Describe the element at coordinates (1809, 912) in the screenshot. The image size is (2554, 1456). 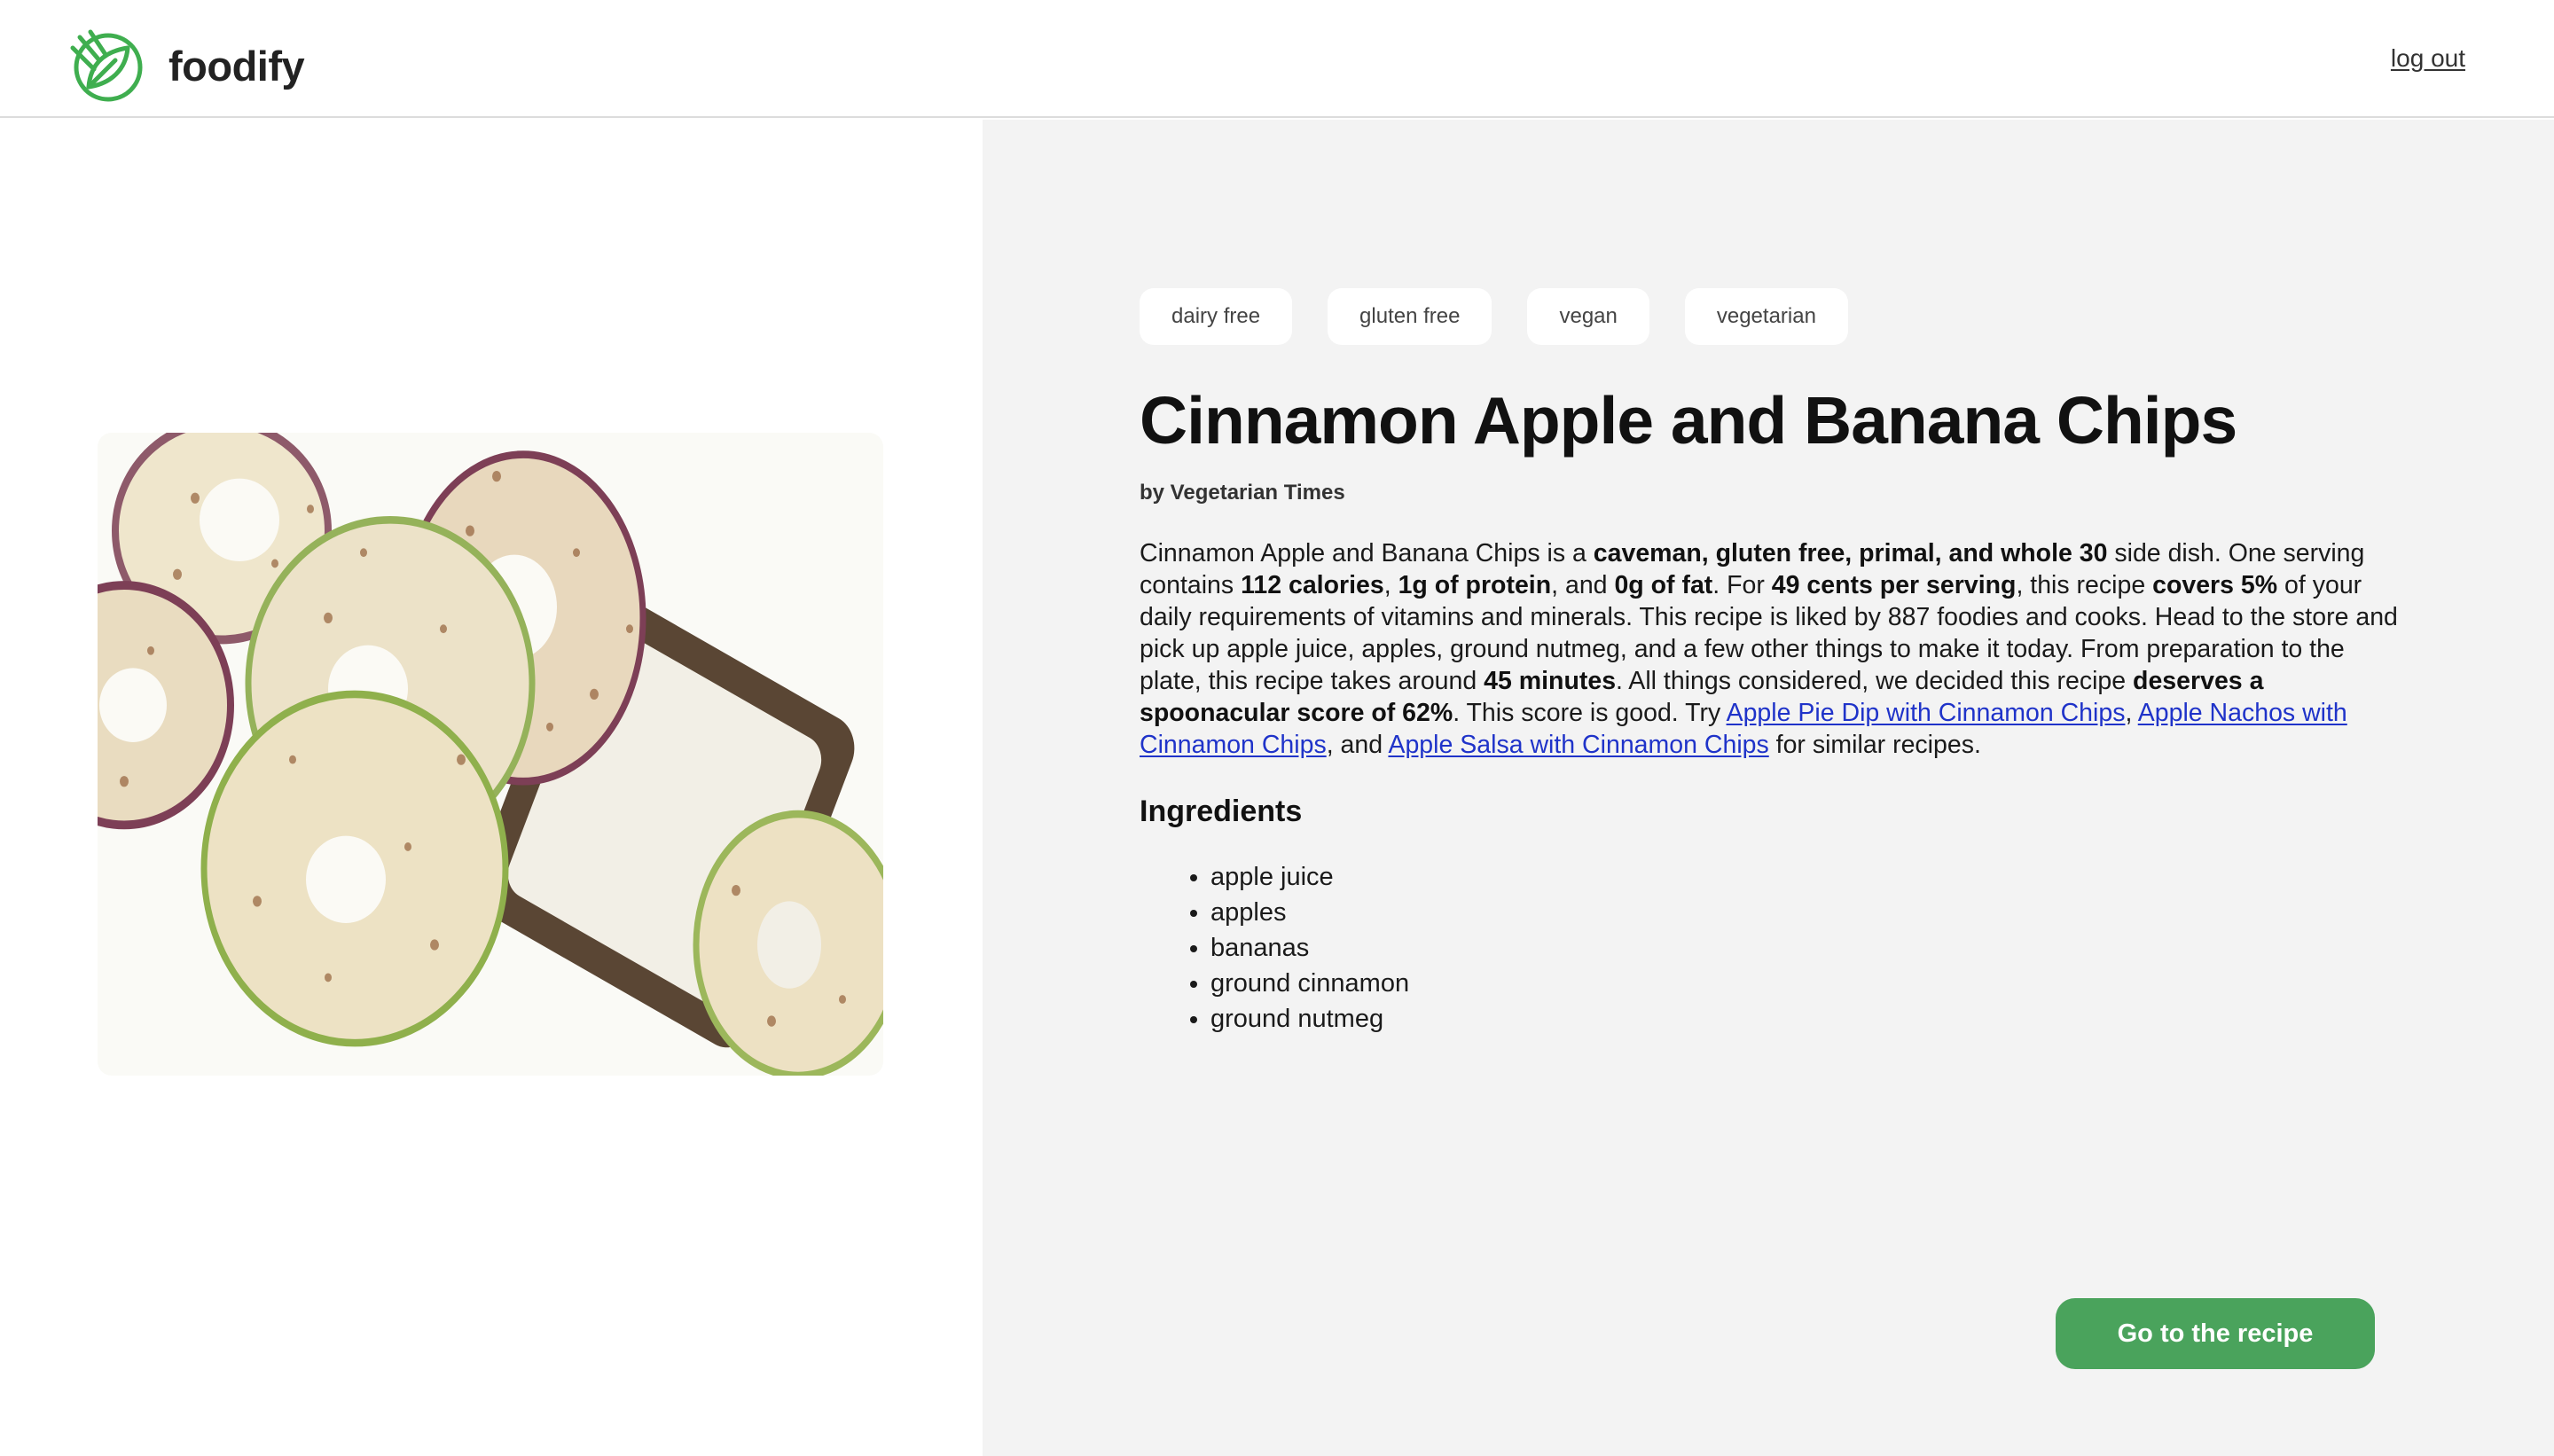
I see `ingredient-item: apples` at that location.